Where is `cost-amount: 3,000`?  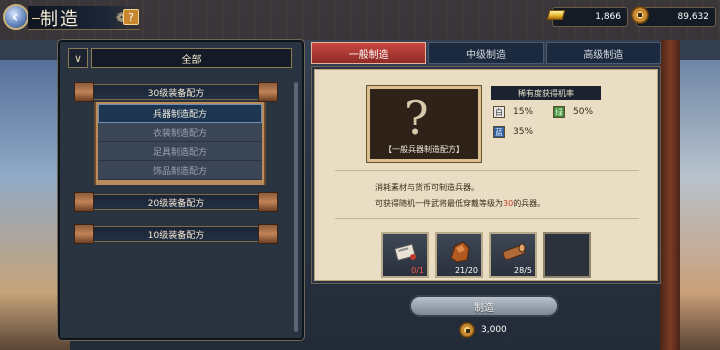
cost-amount: 3,000 is located at coordinates (494, 330).